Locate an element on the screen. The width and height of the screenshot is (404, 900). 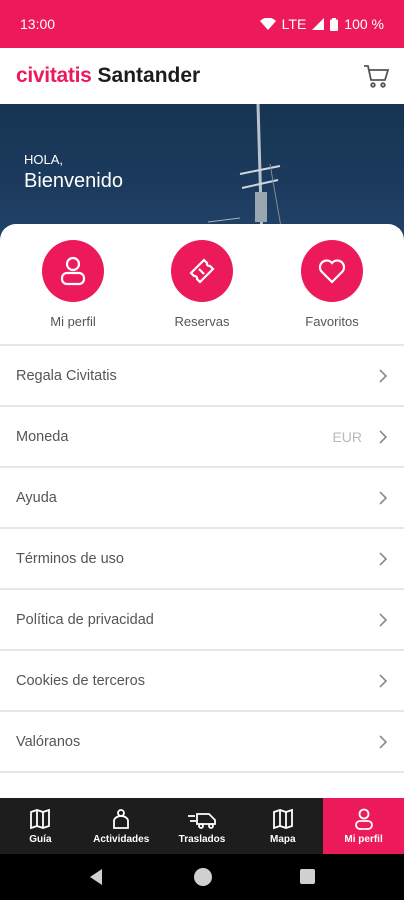
status-icons: LTE 100 % is located at coordinates (321, 24).